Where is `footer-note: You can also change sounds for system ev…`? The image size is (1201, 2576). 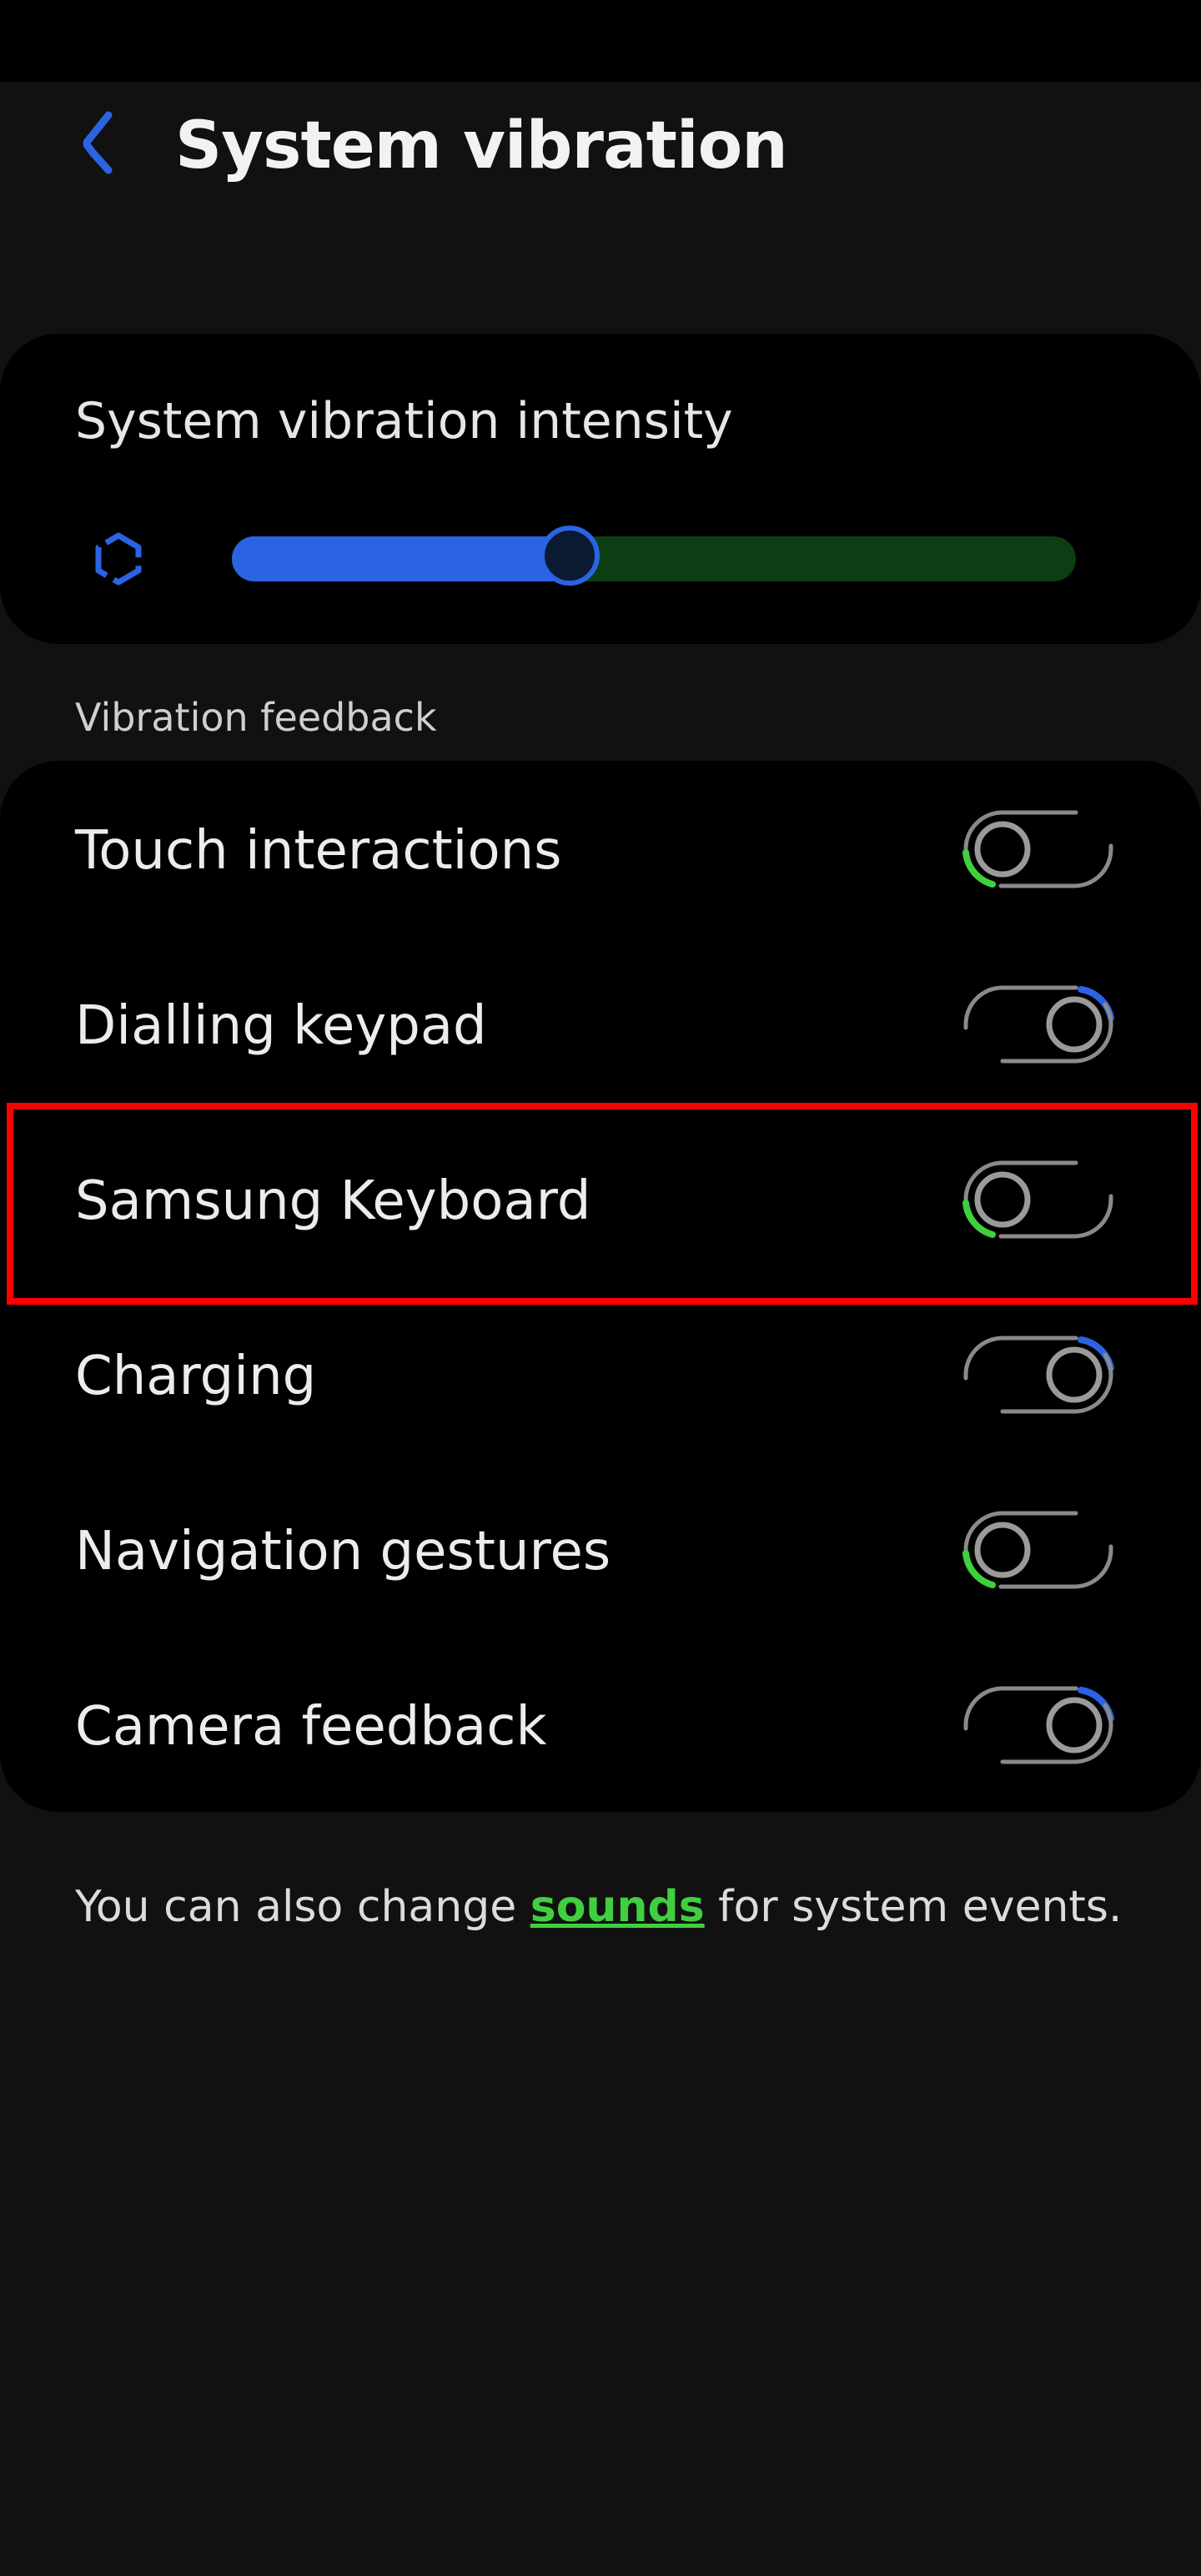 footer-note: You can also change sounds for system ev… is located at coordinates (598, 1907).